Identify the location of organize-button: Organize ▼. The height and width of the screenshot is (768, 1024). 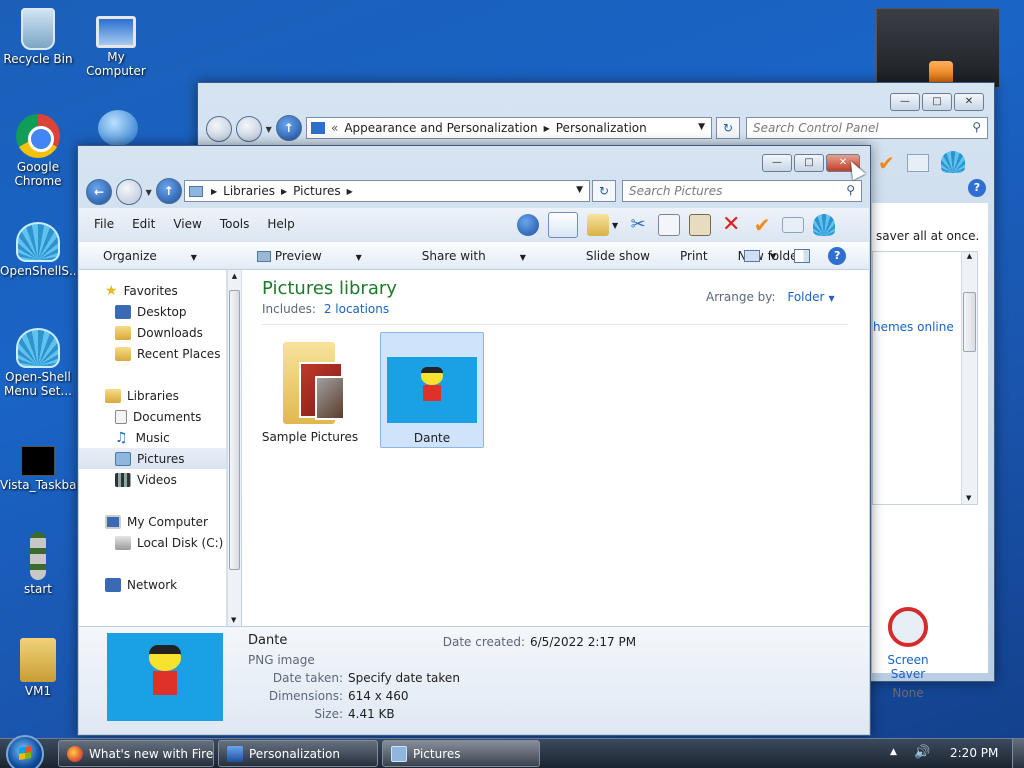
(165, 256).